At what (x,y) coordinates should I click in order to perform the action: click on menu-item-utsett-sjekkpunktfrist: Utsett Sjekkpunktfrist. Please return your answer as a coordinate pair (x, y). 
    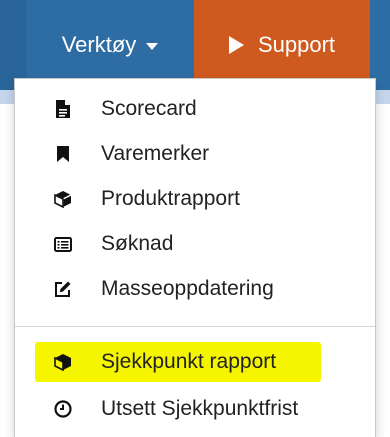
    Looking at the image, I should click on (195, 409).